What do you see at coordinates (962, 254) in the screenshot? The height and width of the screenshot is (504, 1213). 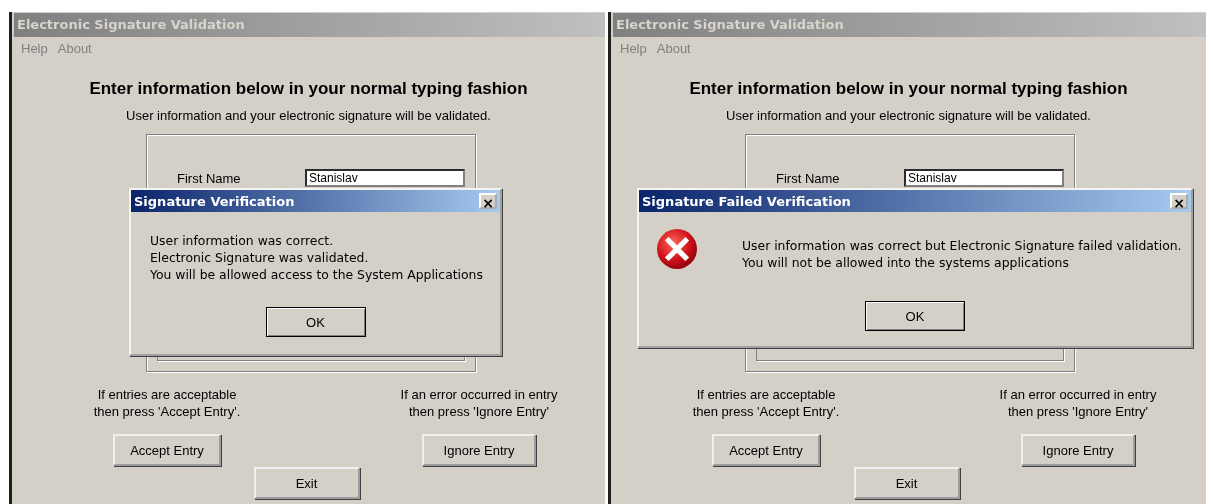 I see `dialog-message: User information was correct but Electronic Signature failed validation. You will not be allowed into the systems applications` at bounding box center [962, 254].